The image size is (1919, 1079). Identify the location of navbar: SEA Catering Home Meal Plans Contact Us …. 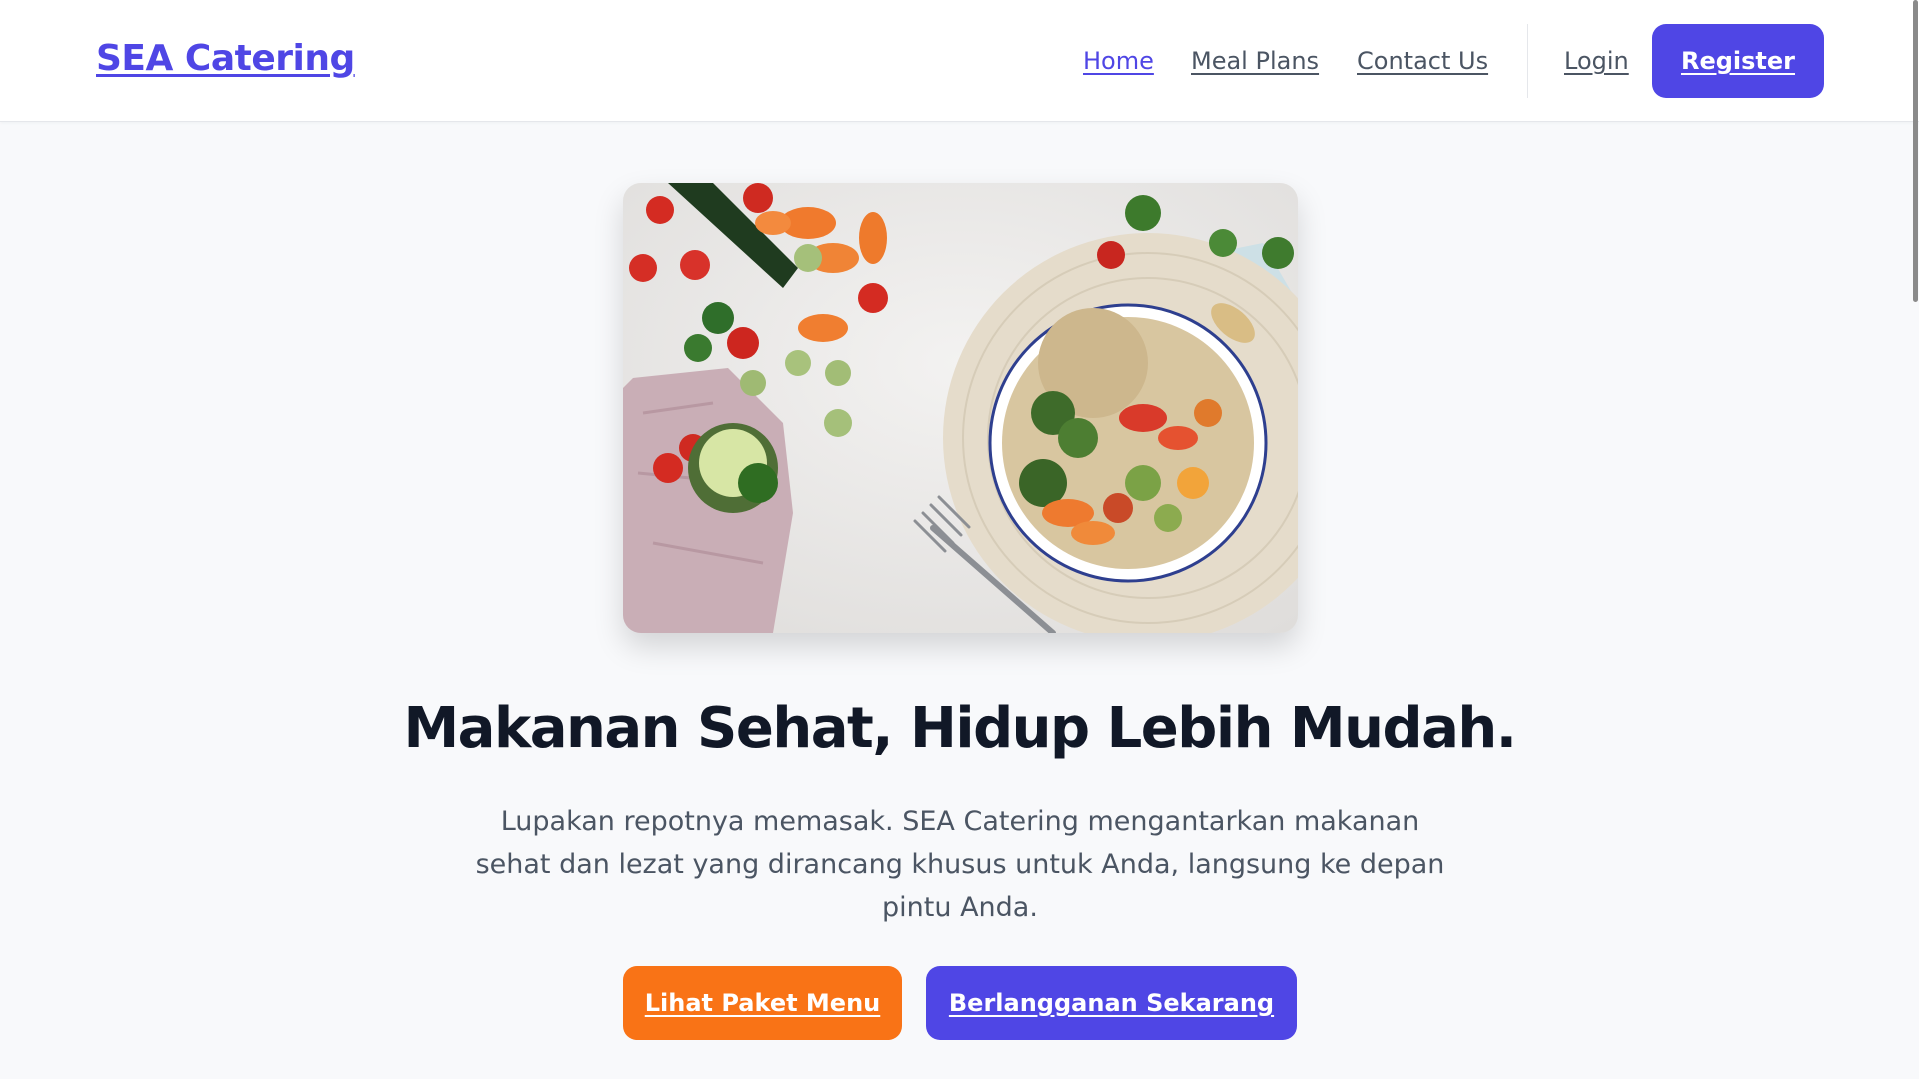
(959, 61).